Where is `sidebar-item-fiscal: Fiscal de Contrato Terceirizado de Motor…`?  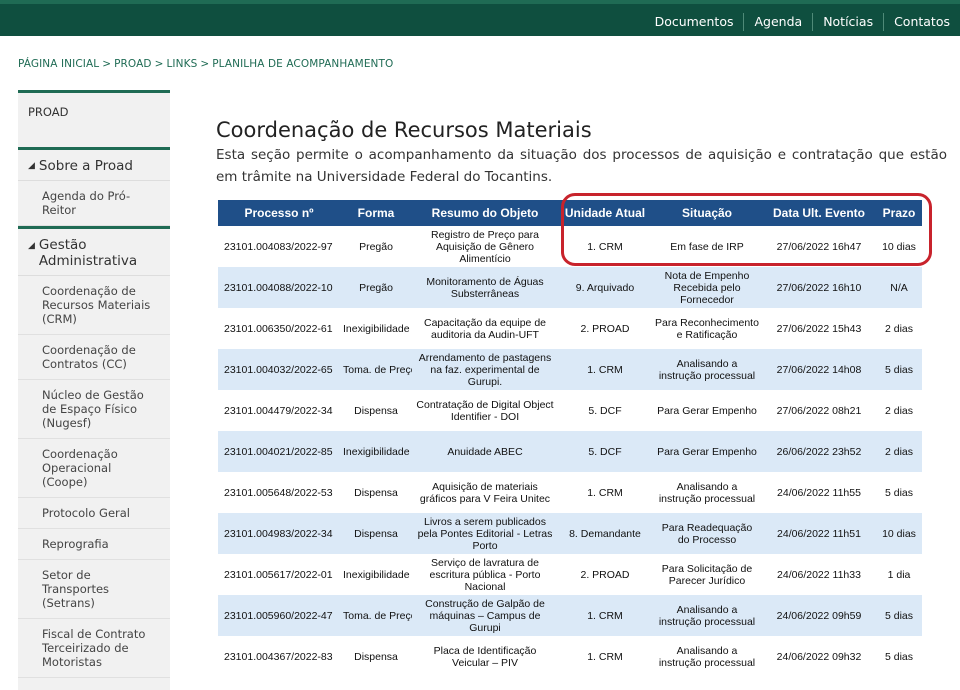
sidebar-item-fiscal: Fiscal de Contrato Terceirizado de Motor… is located at coordinates (94, 648).